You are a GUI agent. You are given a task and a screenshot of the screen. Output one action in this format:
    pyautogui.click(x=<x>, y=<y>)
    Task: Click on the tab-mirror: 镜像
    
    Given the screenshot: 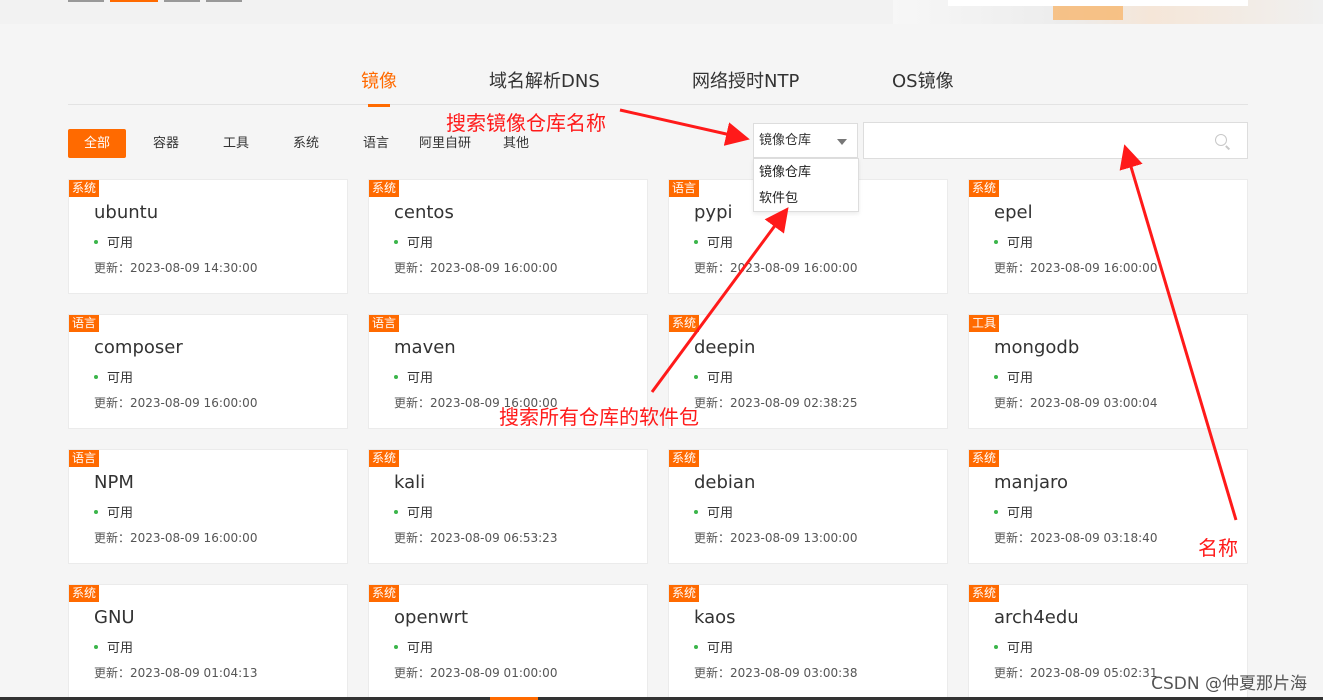 What is the action you would take?
    pyautogui.click(x=379, y=87)
    